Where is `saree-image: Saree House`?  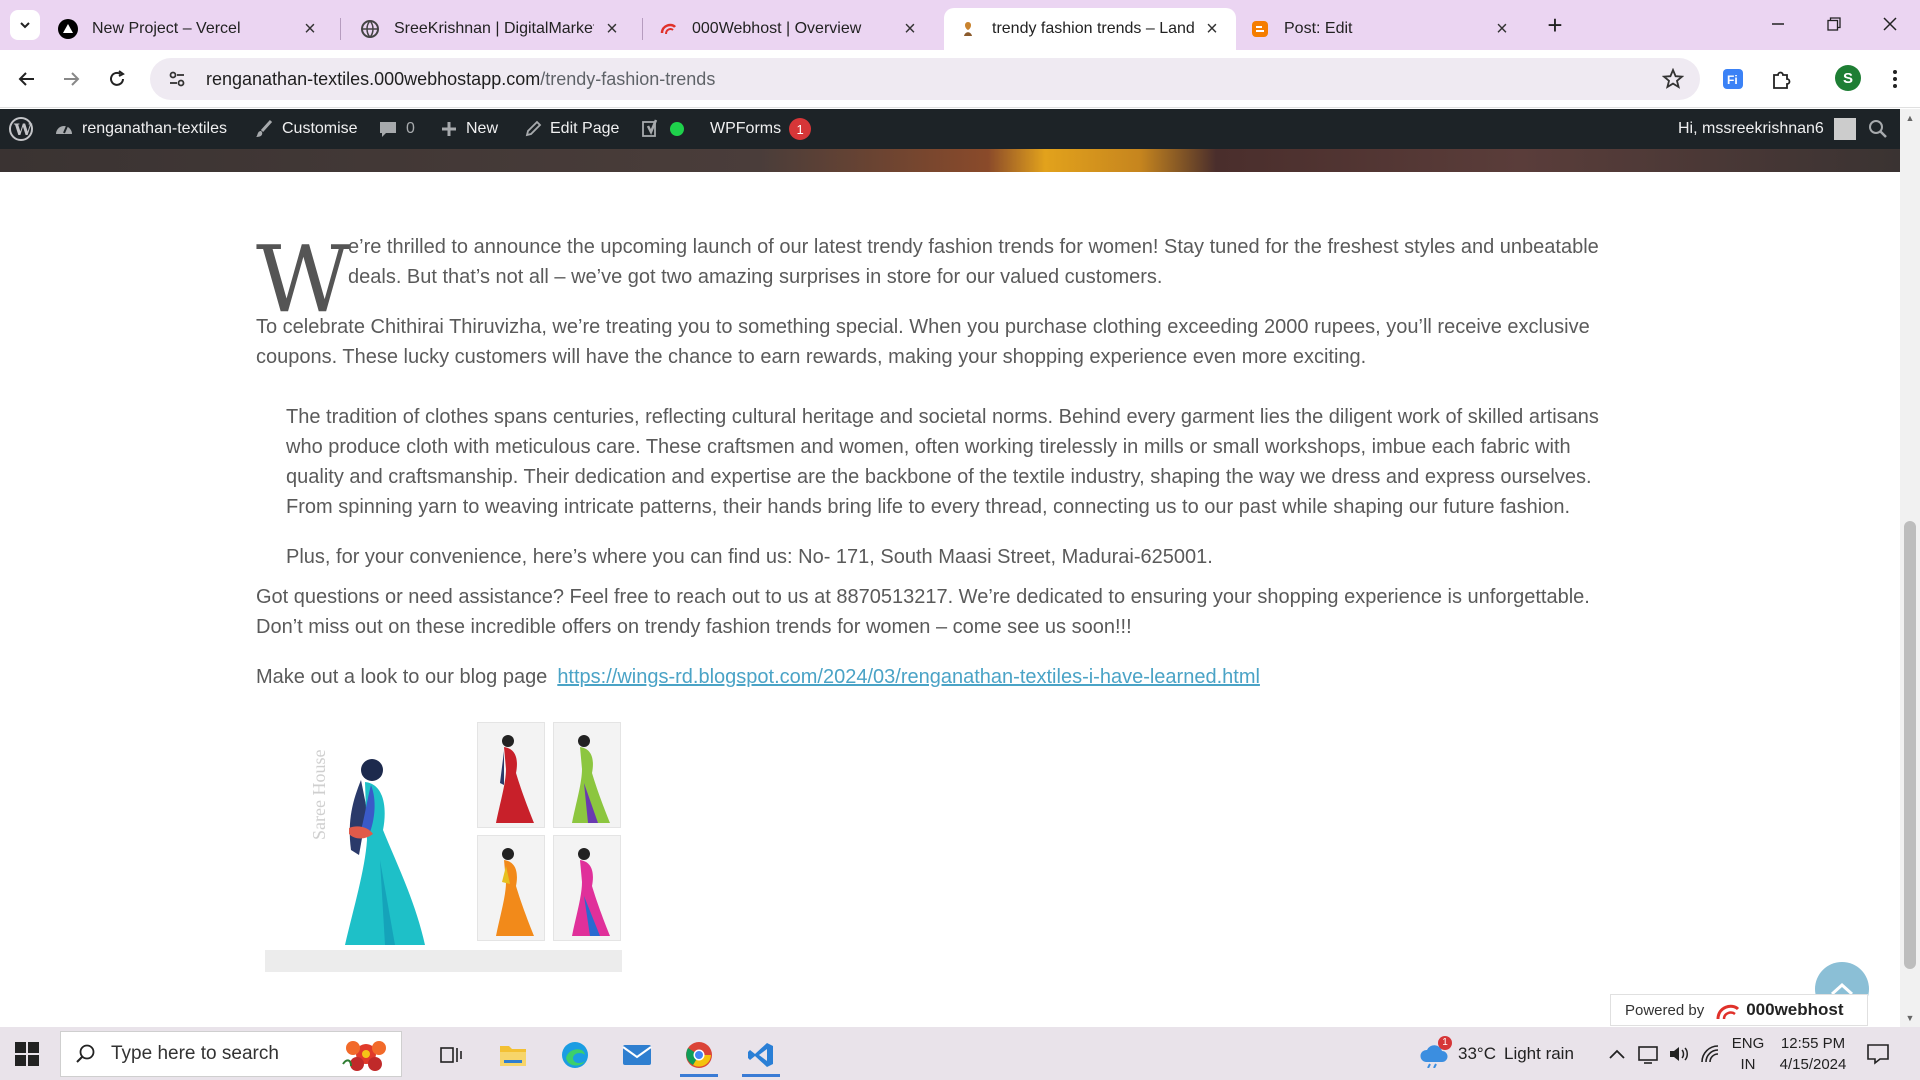 saree-image: Saree House is located at coordinates (443, 846).